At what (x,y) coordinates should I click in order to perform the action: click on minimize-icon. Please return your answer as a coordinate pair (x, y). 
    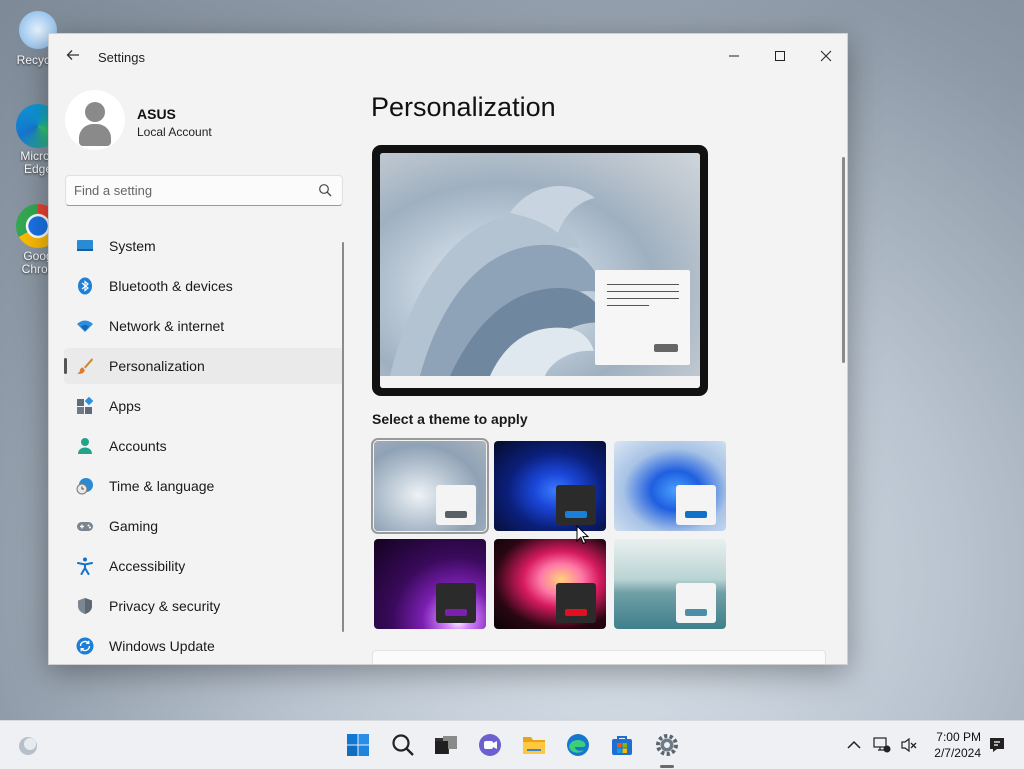
    Looking at the image, I should click on (734, 56).